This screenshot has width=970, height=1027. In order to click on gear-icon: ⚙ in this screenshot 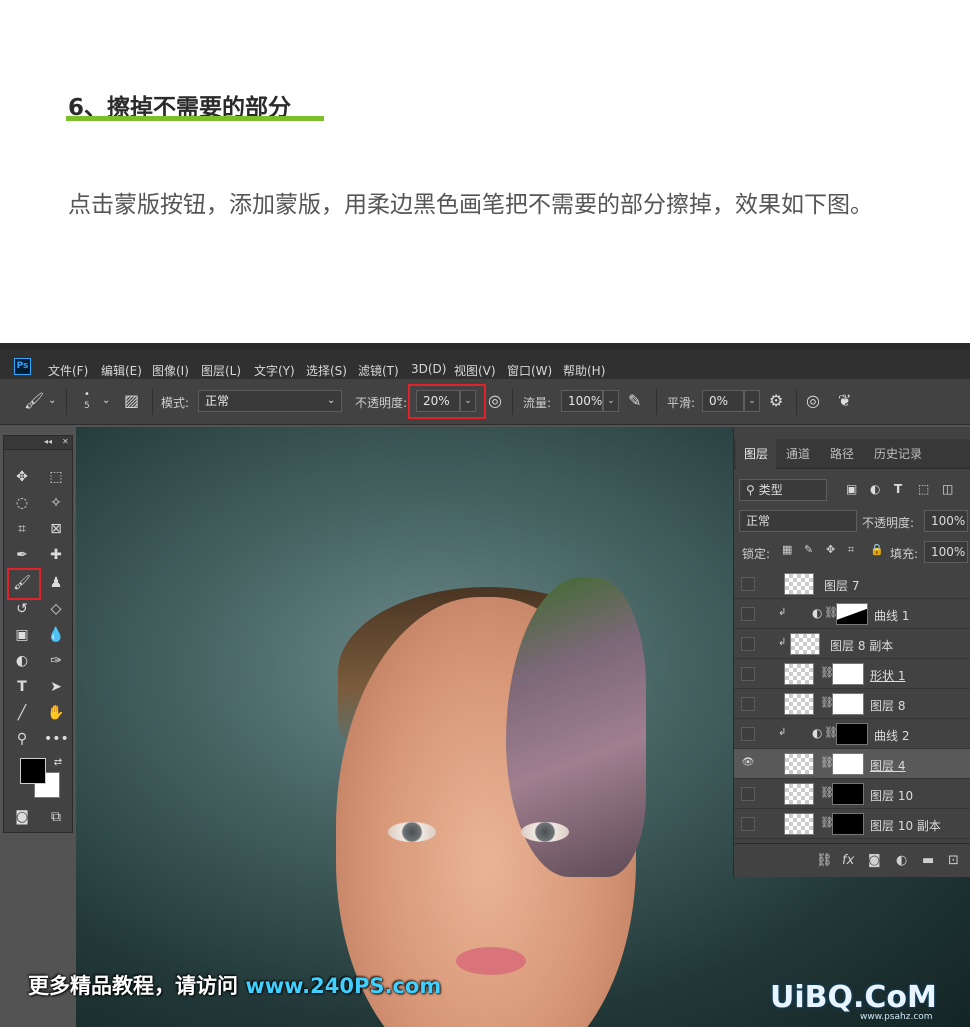, I will do `click(776, 401)`.